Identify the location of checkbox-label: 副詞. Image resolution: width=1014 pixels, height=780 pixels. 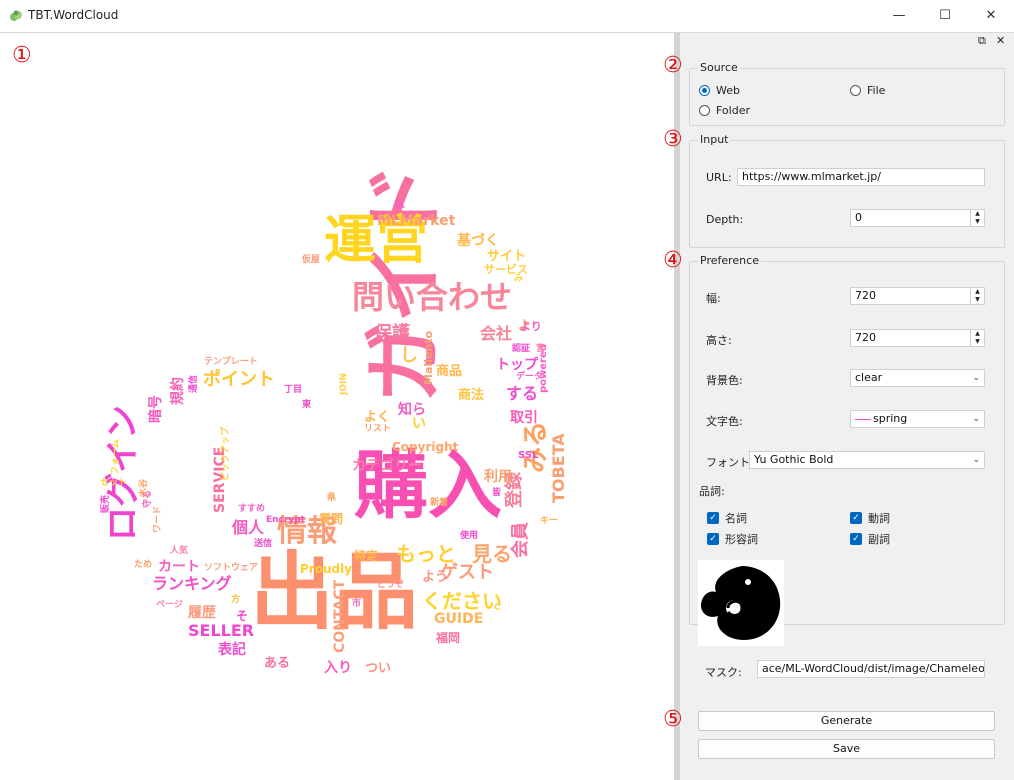
(879, 539).